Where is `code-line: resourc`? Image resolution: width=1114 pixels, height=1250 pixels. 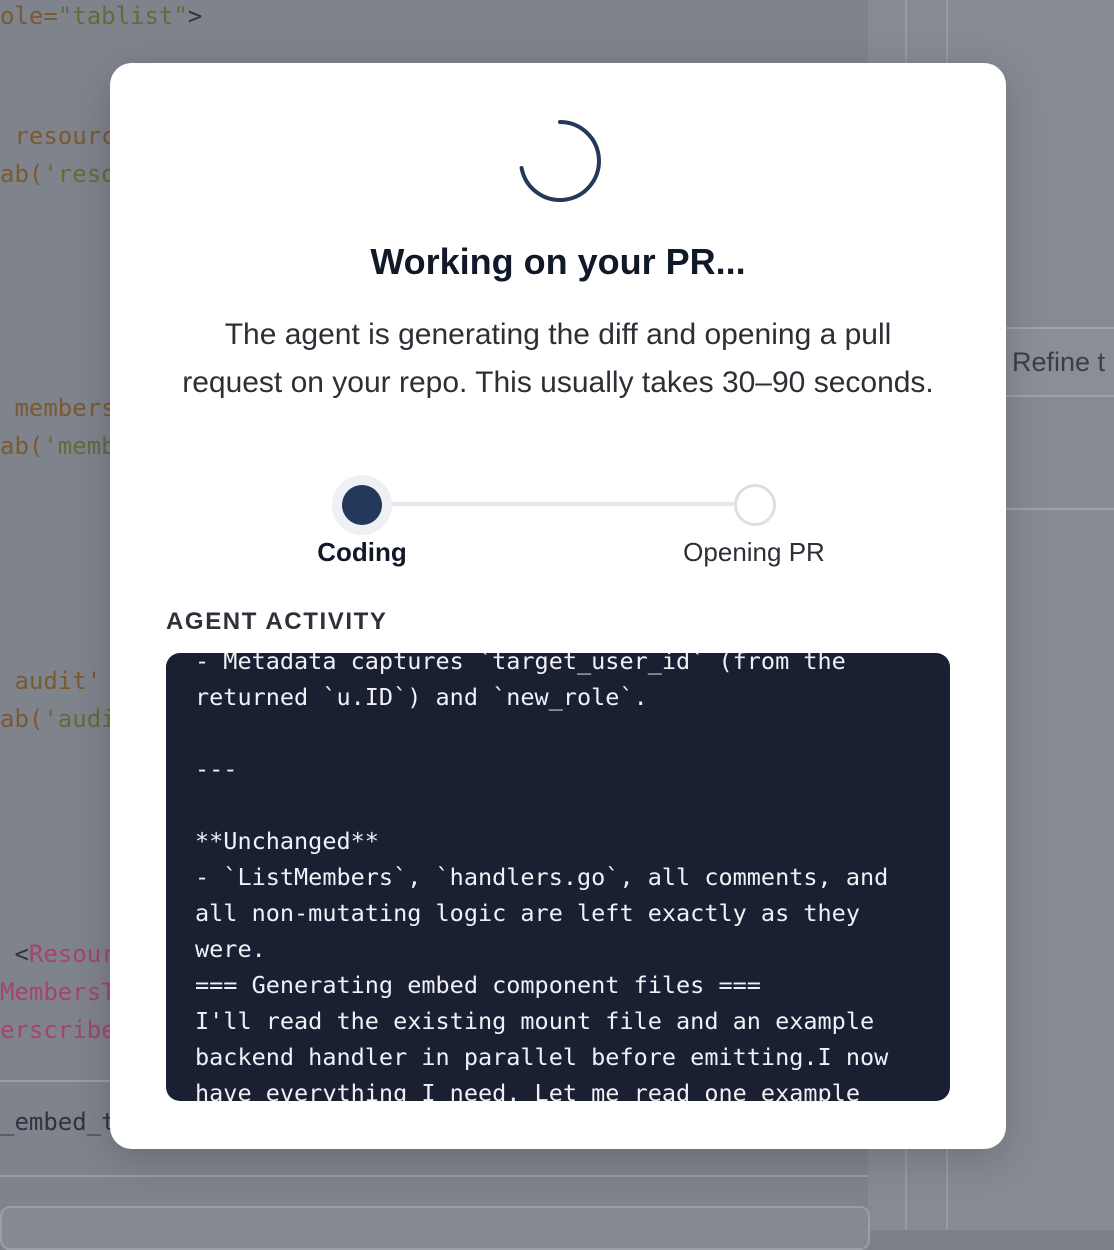 code-line: resourc is located at coordinates (58, 136).